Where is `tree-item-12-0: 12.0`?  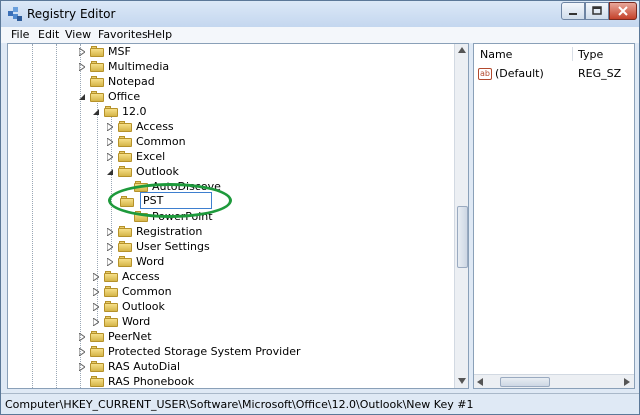 tree-item-12-0: 12.0 is located at coordinates (119, 111).